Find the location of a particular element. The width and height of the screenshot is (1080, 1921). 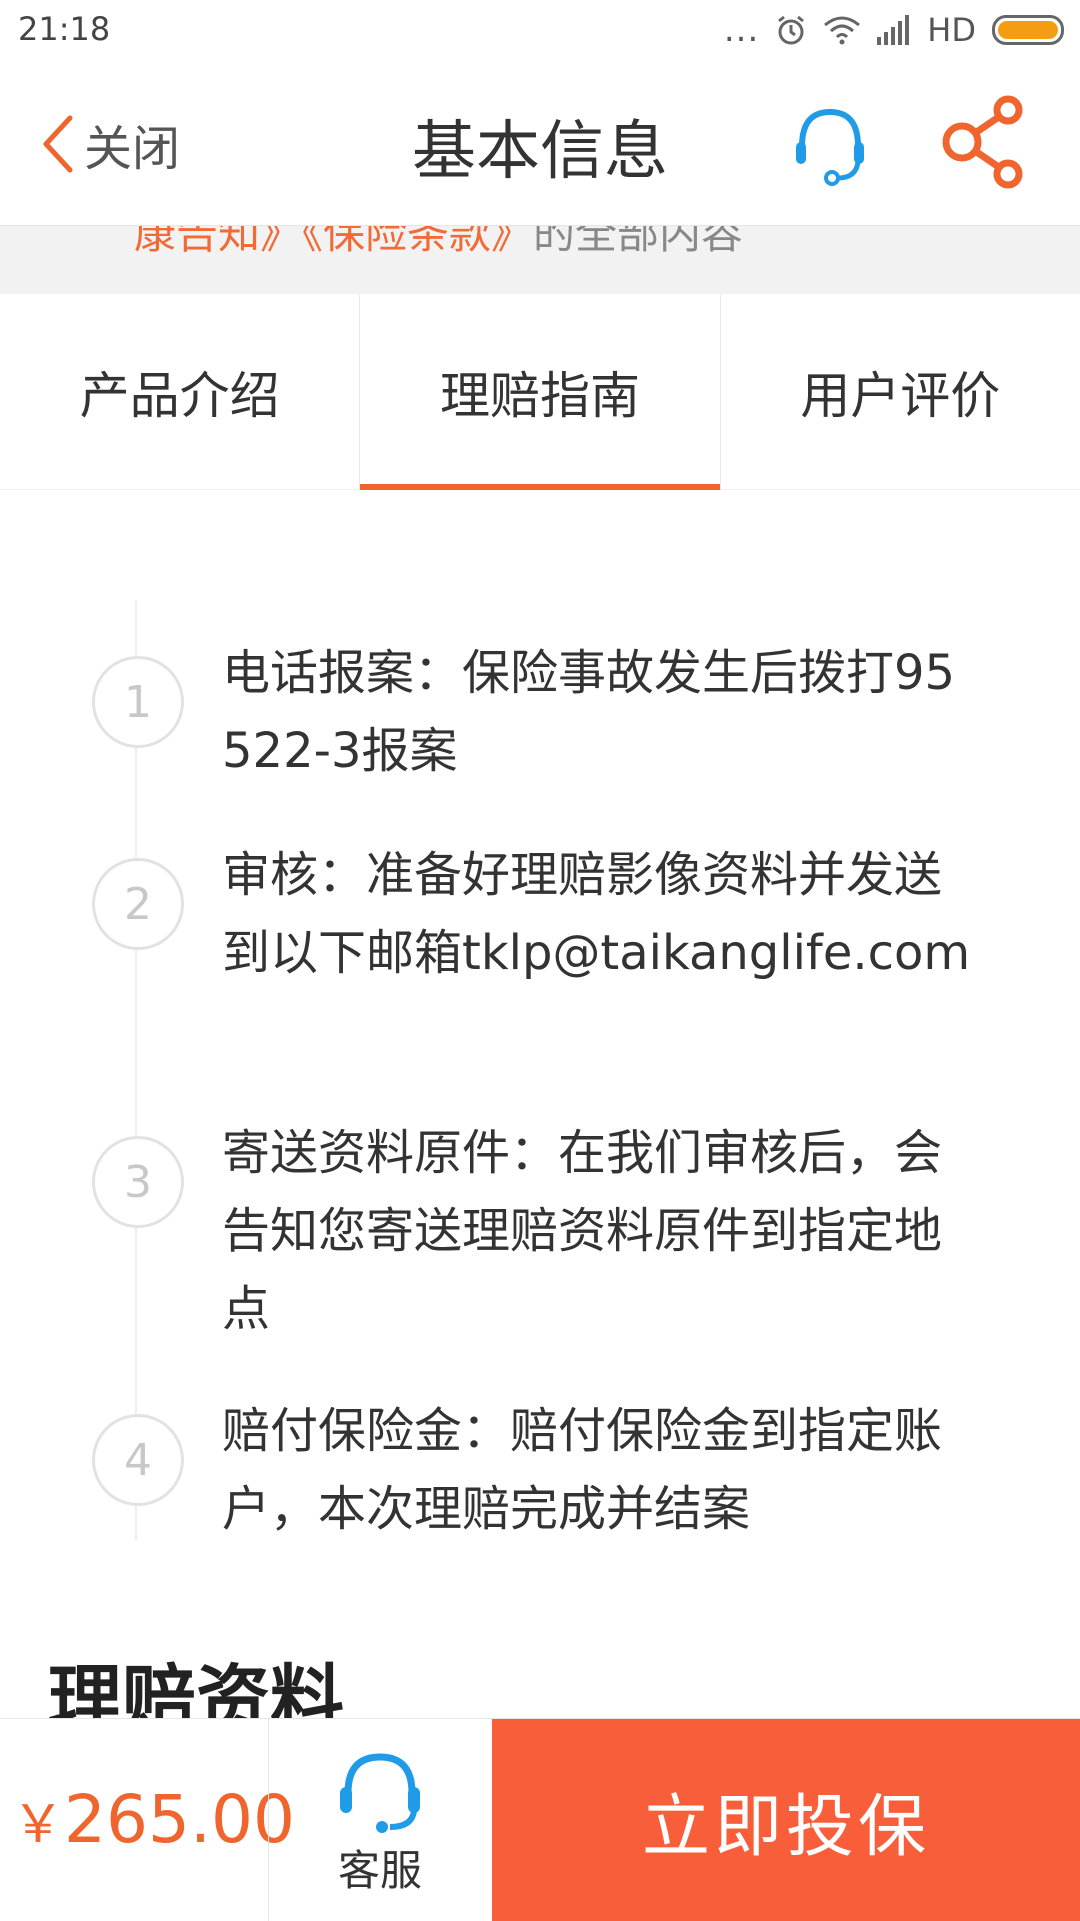

nav-bar: 关闭 基本信息 is located at coordinates (540, 144).